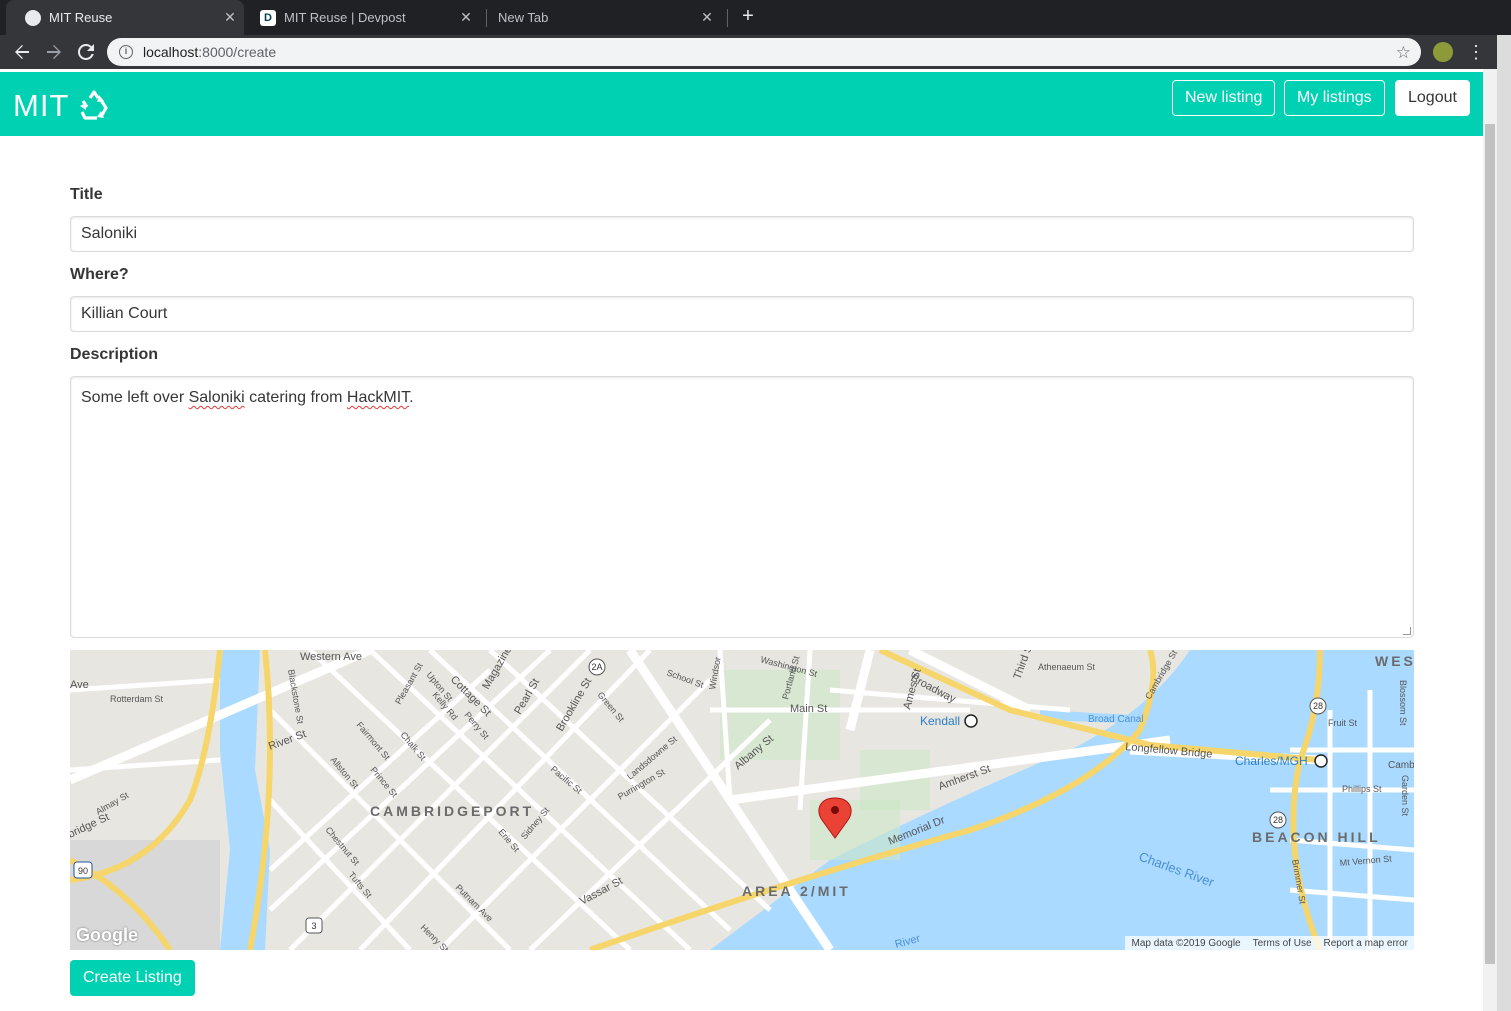 This screenshot has width=1511, height=1011. Describe the element at coordinates (86, 194) in the screenshot. I see `title-label: Title` at that location.